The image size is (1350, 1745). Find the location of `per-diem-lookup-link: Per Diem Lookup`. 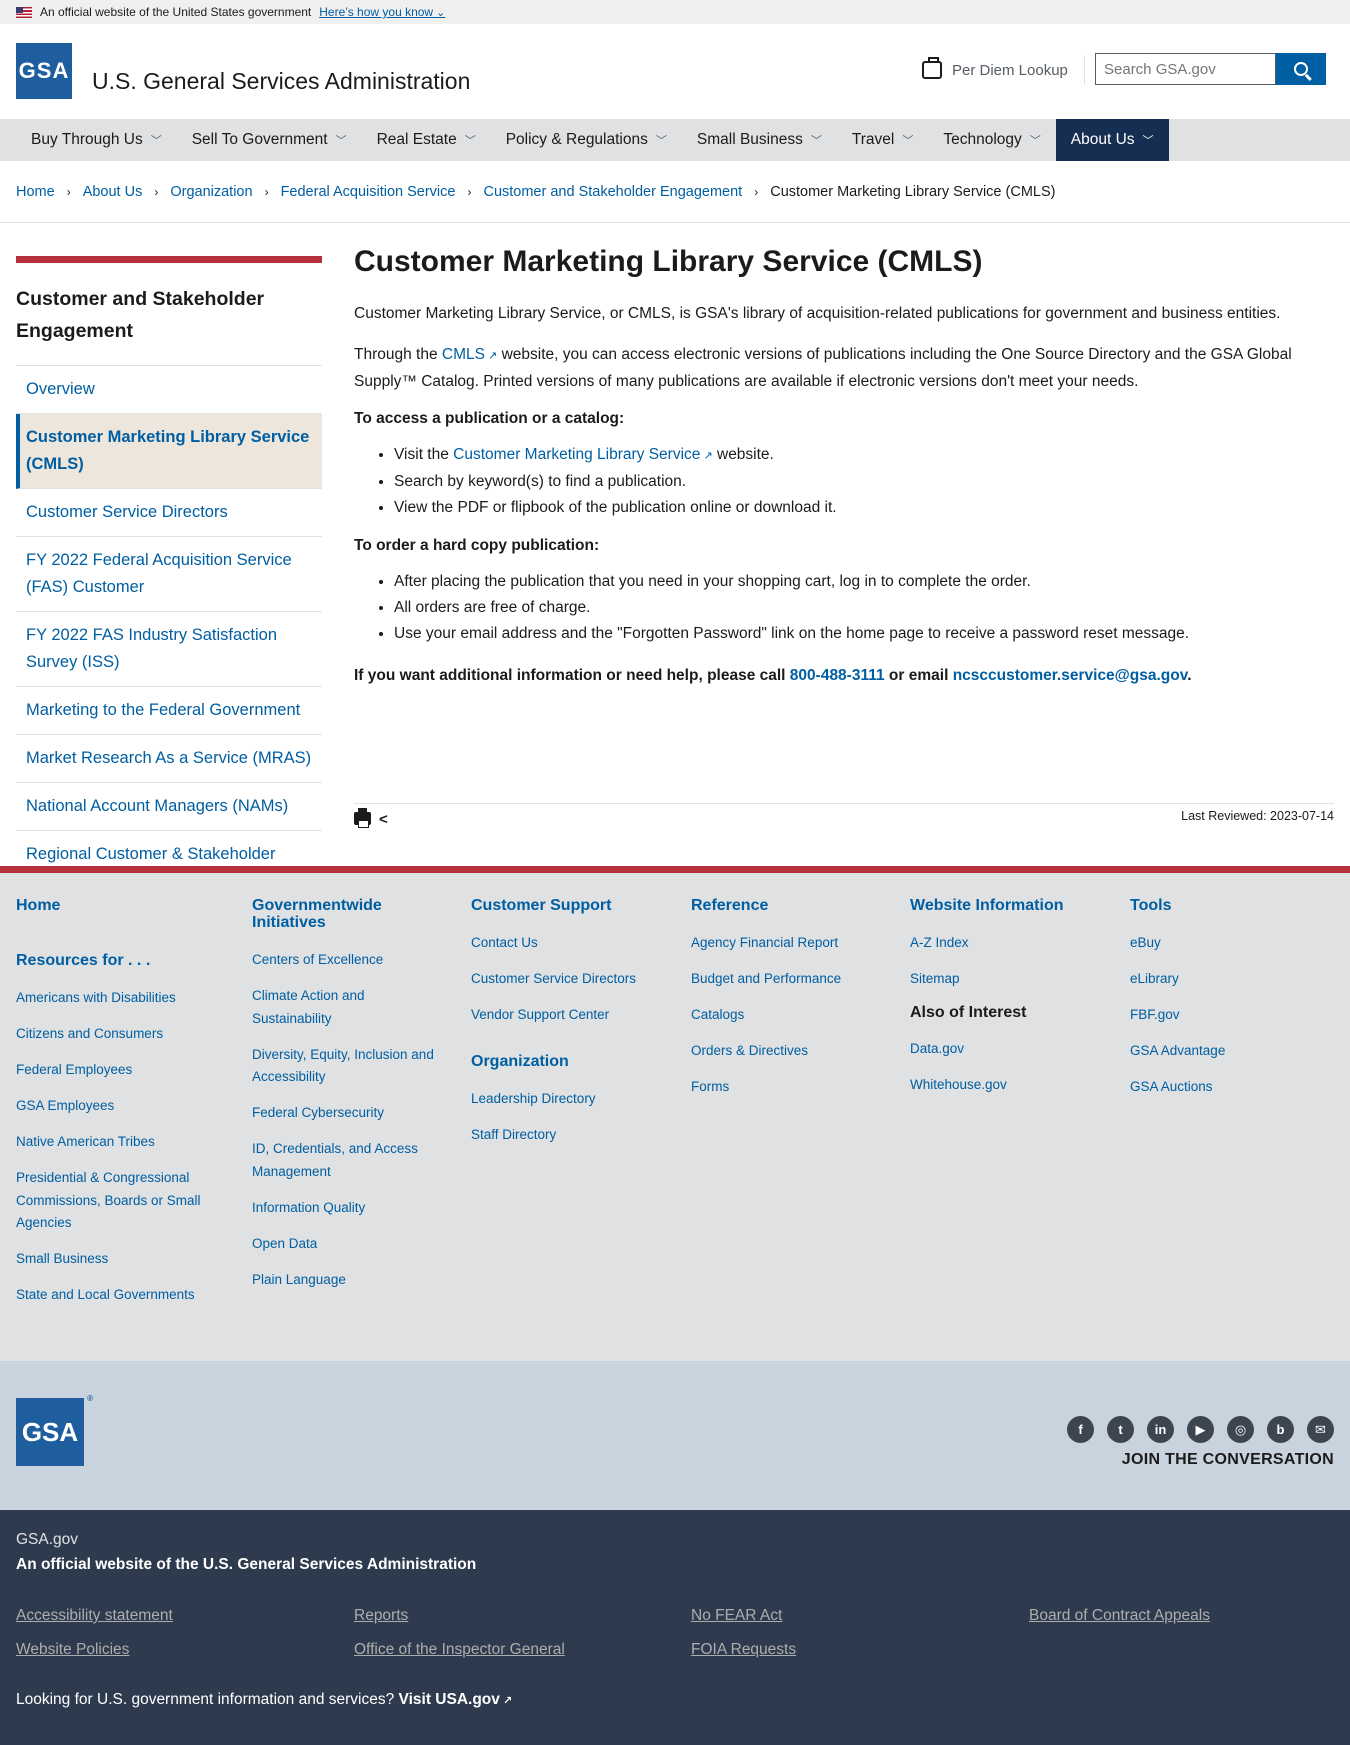

per-diem-lookup-link: Per Diem Lookup is located at coordinates (1003, 70).